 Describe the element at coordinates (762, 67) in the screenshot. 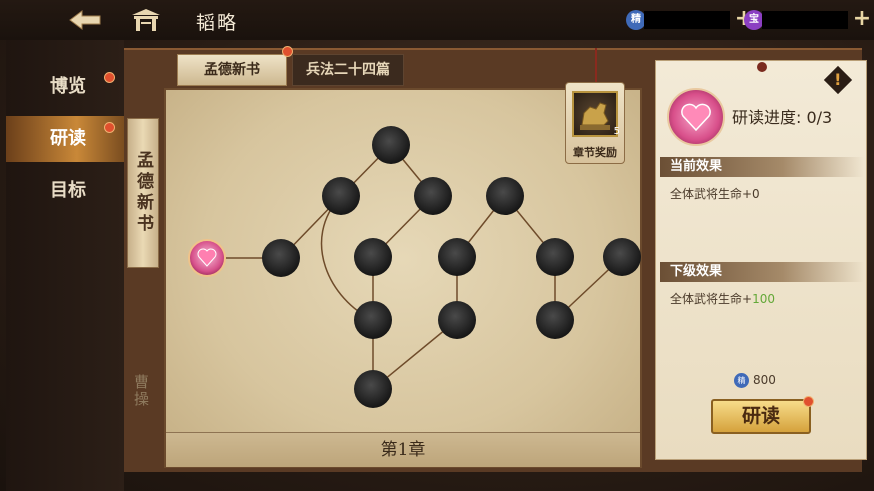

I see `pin-icon` at that location.